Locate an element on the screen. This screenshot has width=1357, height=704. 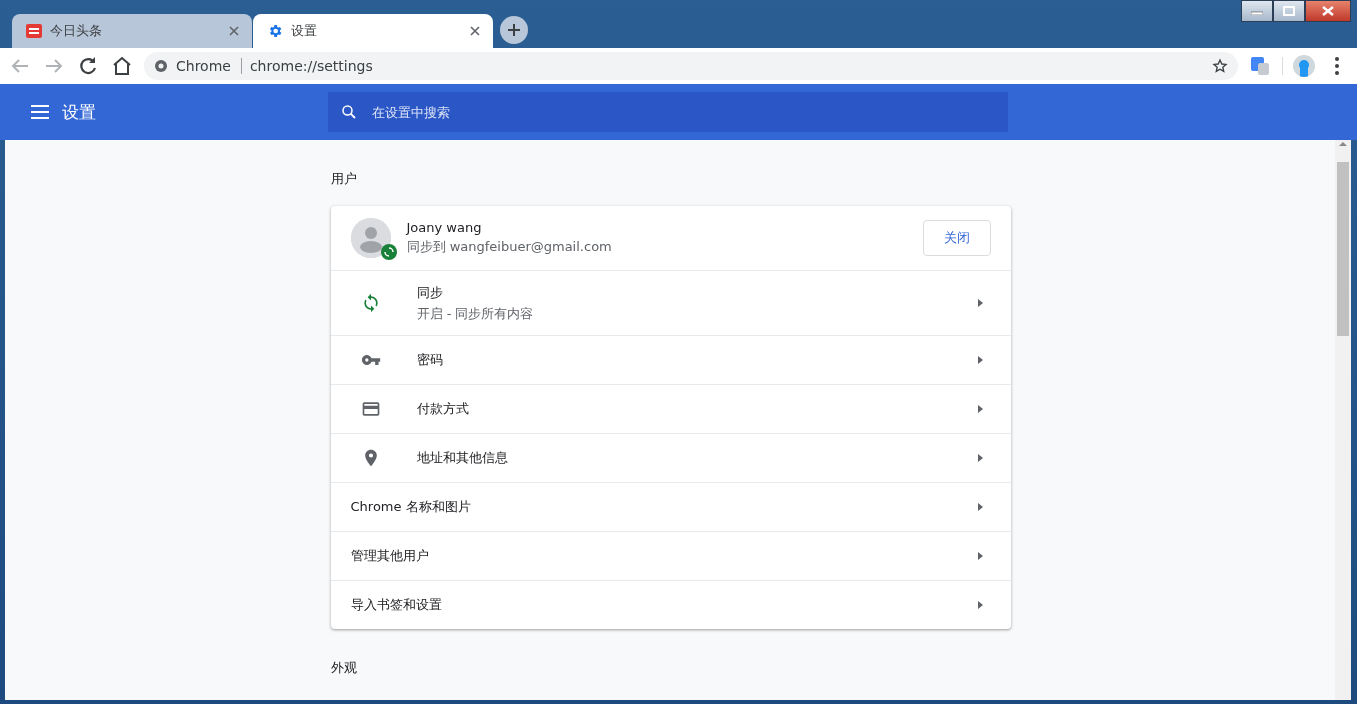
section-title: 用户 is located at coordinates (344, 179).